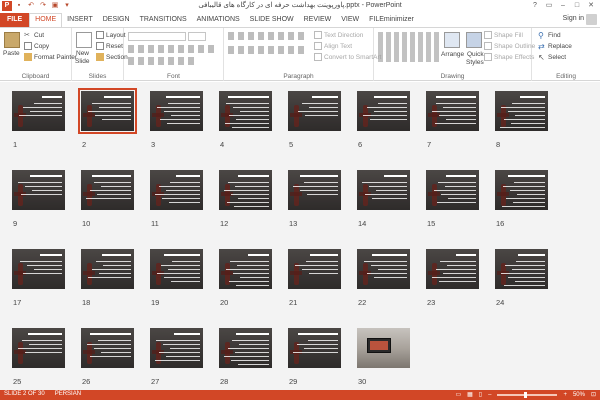 This screenshot has height=400, width=600. Describe the element at coordinates (109, 46) in the screenshot. I see `reset-button: Reset` at that location.